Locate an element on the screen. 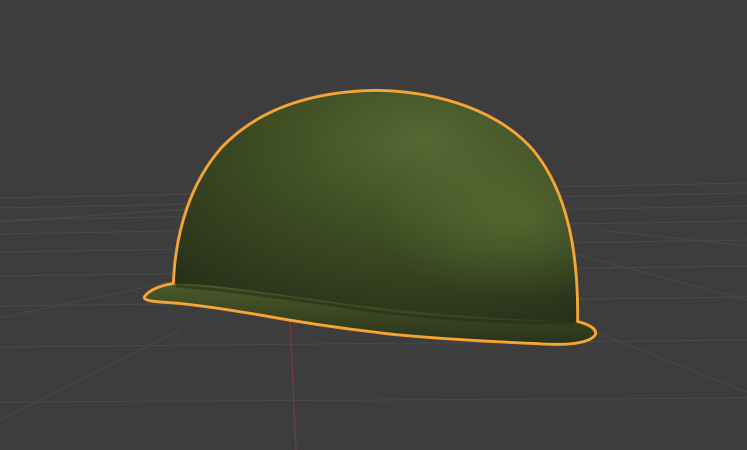 This screenshot has height=450, width=747. x-axis-line is located at coordinates (293, 383).